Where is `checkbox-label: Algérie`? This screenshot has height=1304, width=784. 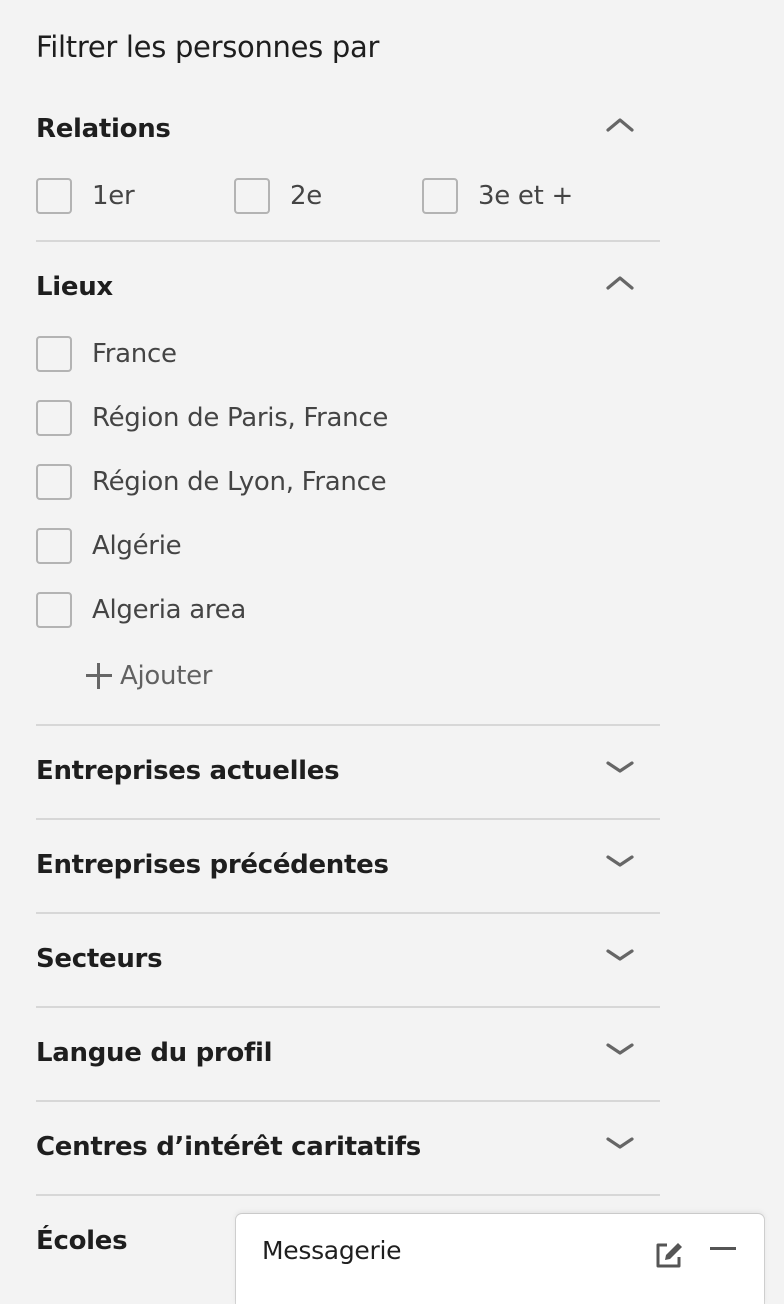 checkbox-label: Algérie is located at coordinates (137, 546).